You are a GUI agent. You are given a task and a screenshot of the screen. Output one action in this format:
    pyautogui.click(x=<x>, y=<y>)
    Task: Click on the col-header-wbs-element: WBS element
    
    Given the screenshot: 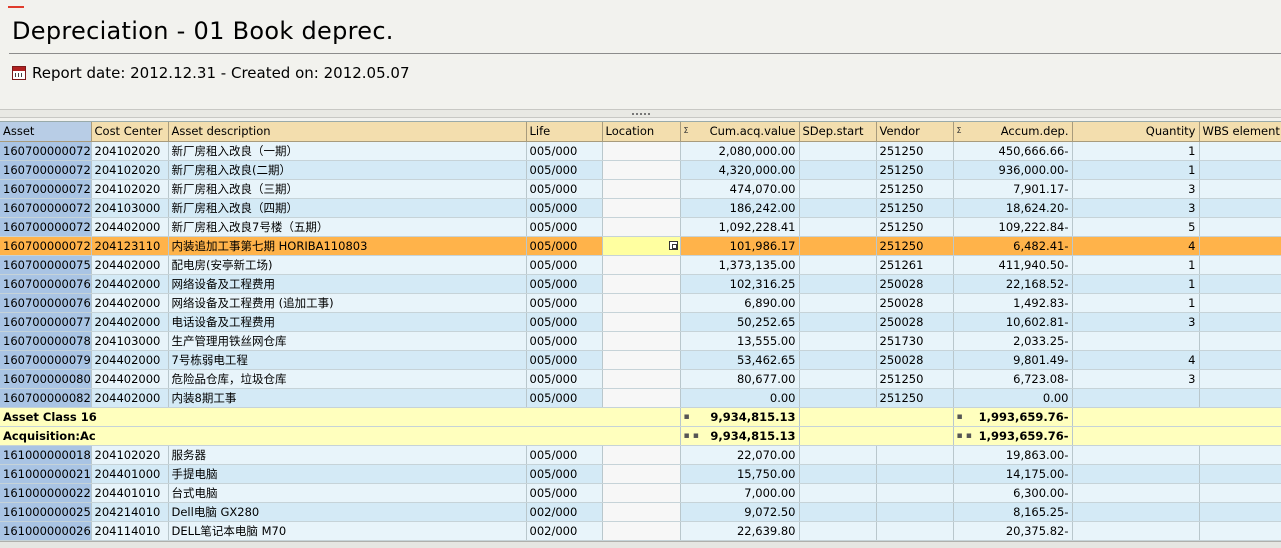 What is the action you would take?
    pyautogui.click(x=1240, y=132)
    